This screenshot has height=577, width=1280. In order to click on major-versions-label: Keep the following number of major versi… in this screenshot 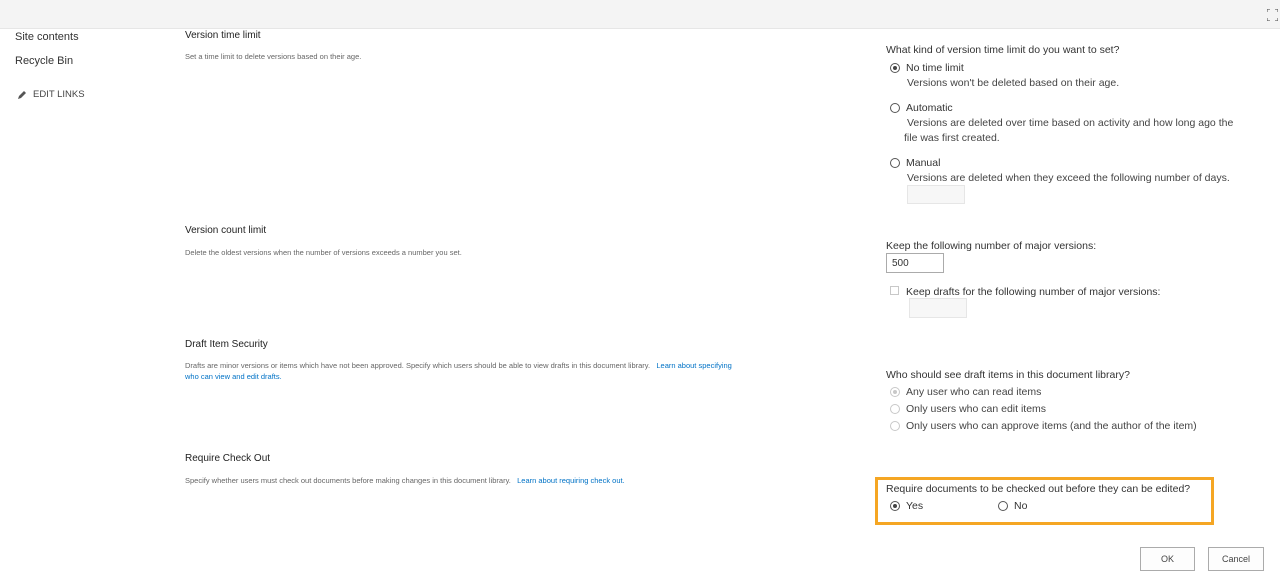, I will do `click(991, 246)`.